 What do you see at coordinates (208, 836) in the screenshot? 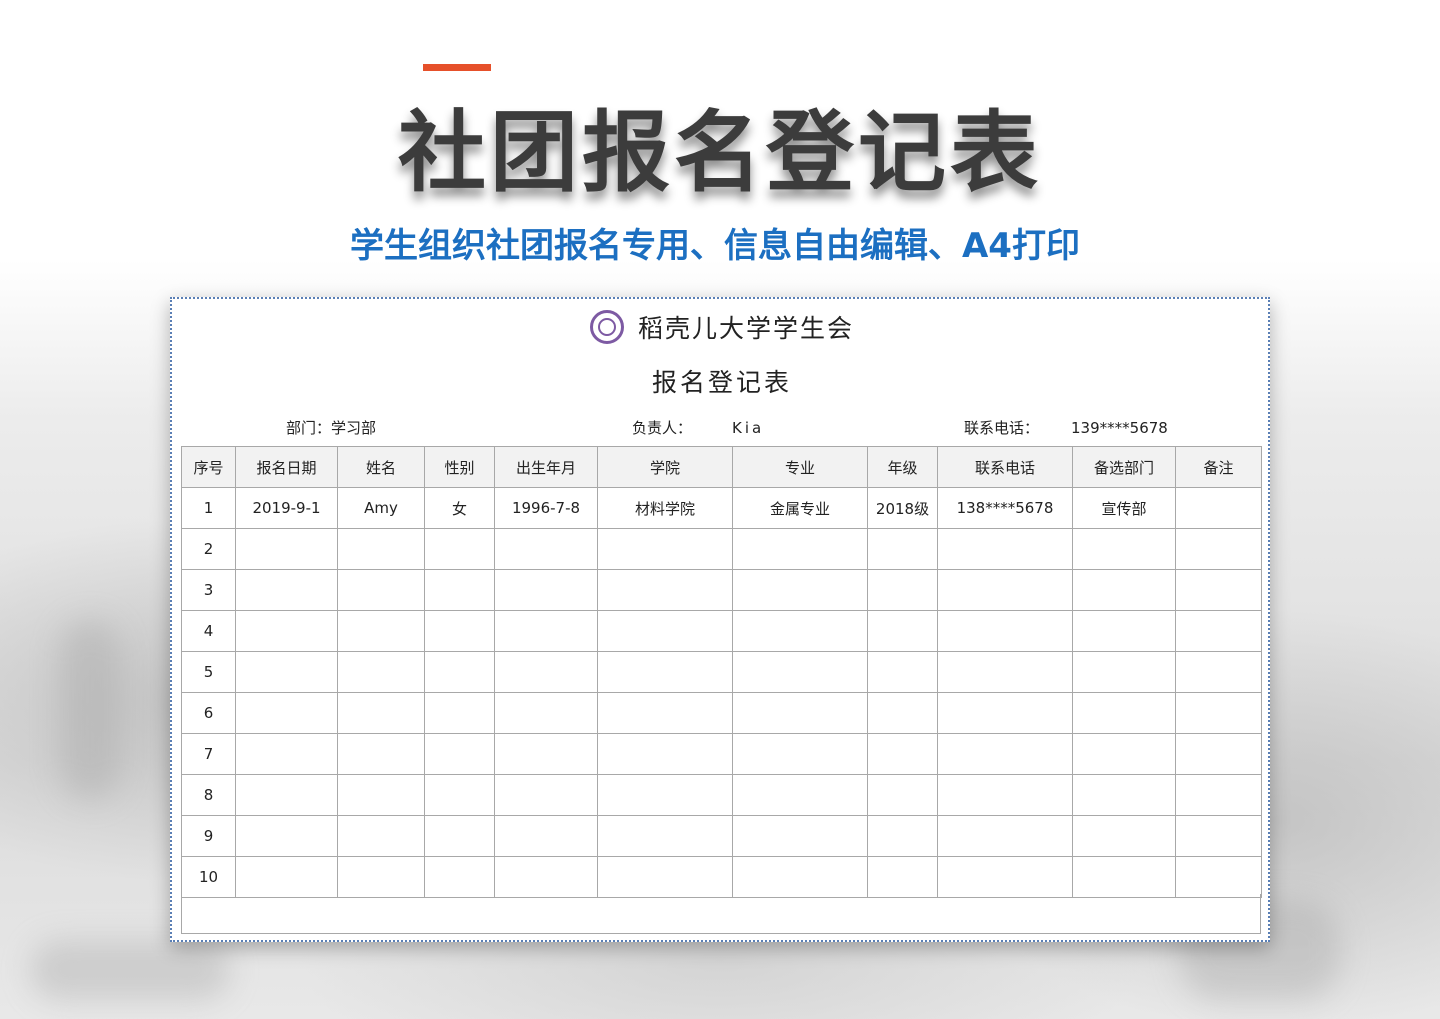
I see `cell-index: 9` at bounding box center [208, 836].